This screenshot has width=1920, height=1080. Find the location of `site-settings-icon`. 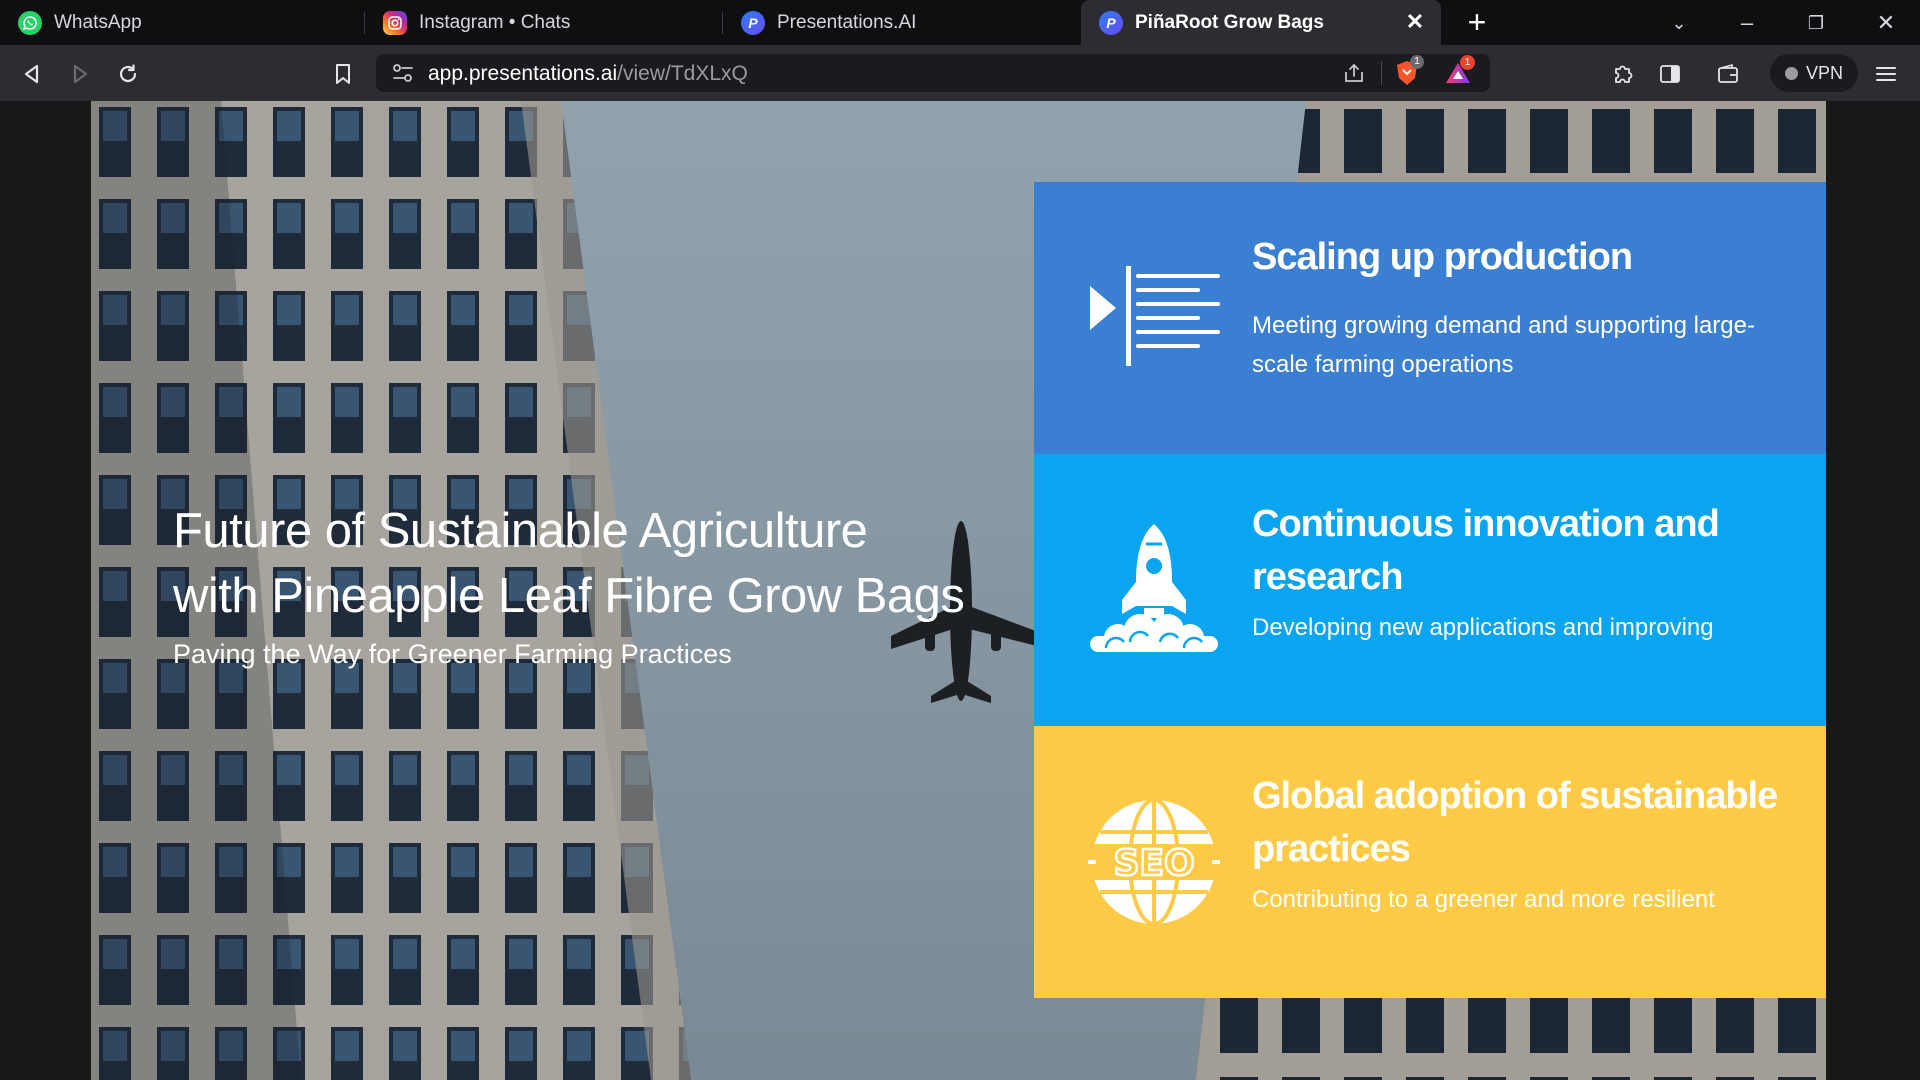

site-settings-icon is located at coordinates (403, 73).